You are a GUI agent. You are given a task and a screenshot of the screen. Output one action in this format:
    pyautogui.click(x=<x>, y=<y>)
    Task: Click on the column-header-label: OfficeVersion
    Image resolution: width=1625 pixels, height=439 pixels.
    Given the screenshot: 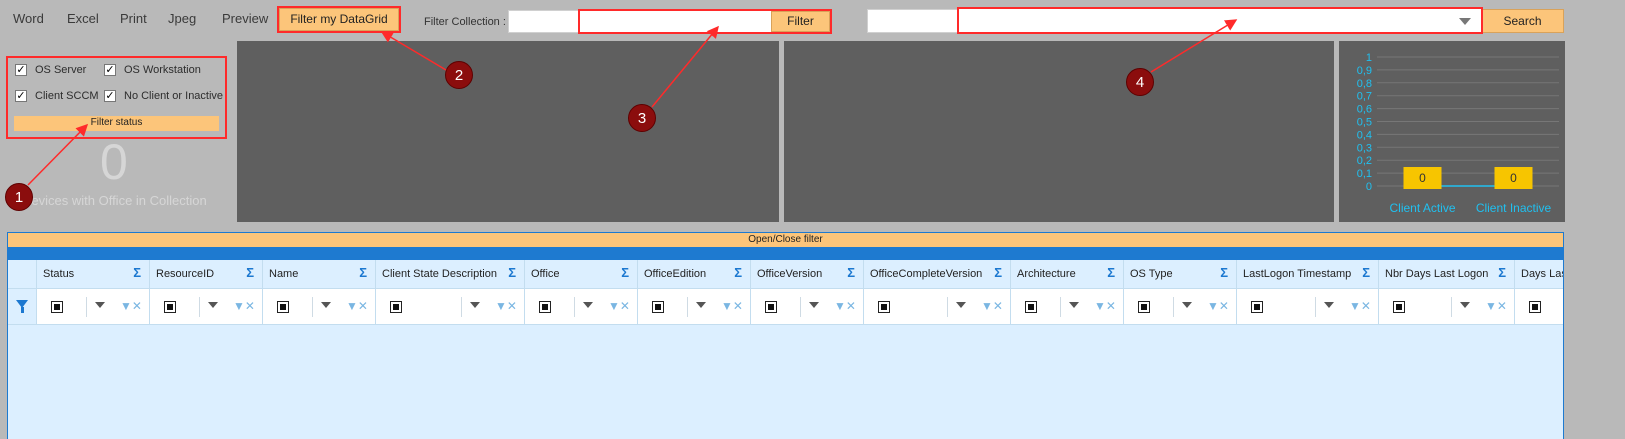 What is the action you would take?
    pyautogui.click(x=790, y=274)
    